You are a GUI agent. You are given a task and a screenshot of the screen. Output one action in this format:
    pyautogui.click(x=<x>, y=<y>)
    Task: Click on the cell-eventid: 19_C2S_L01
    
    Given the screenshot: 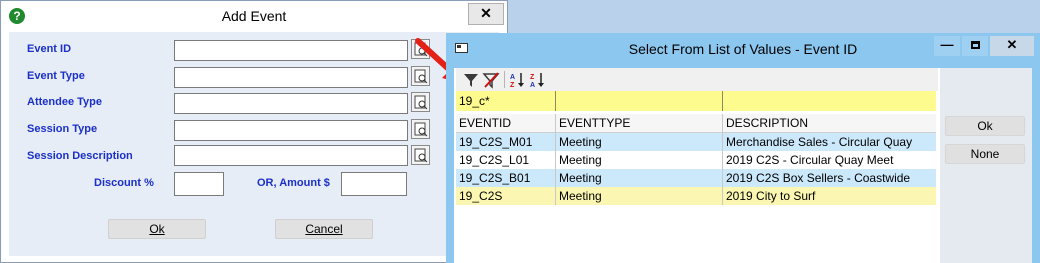 What is the action you would take?
    pyautogui.click(x=506, y=160)
    